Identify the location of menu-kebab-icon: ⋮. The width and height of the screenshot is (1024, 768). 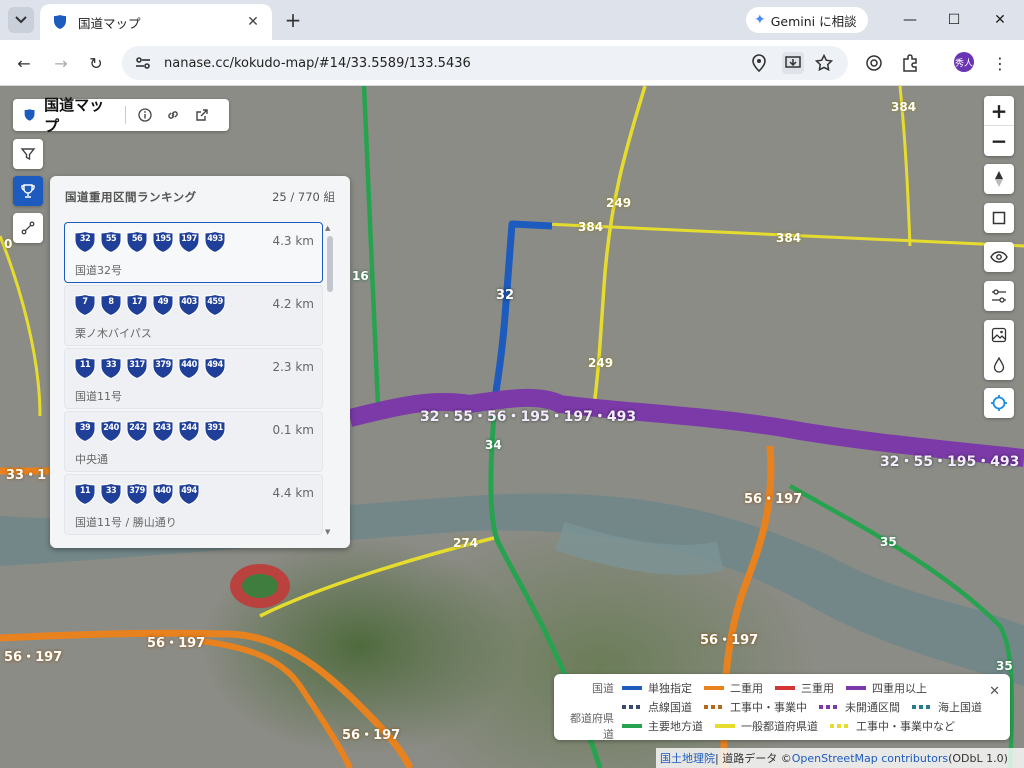
(1000, 63).